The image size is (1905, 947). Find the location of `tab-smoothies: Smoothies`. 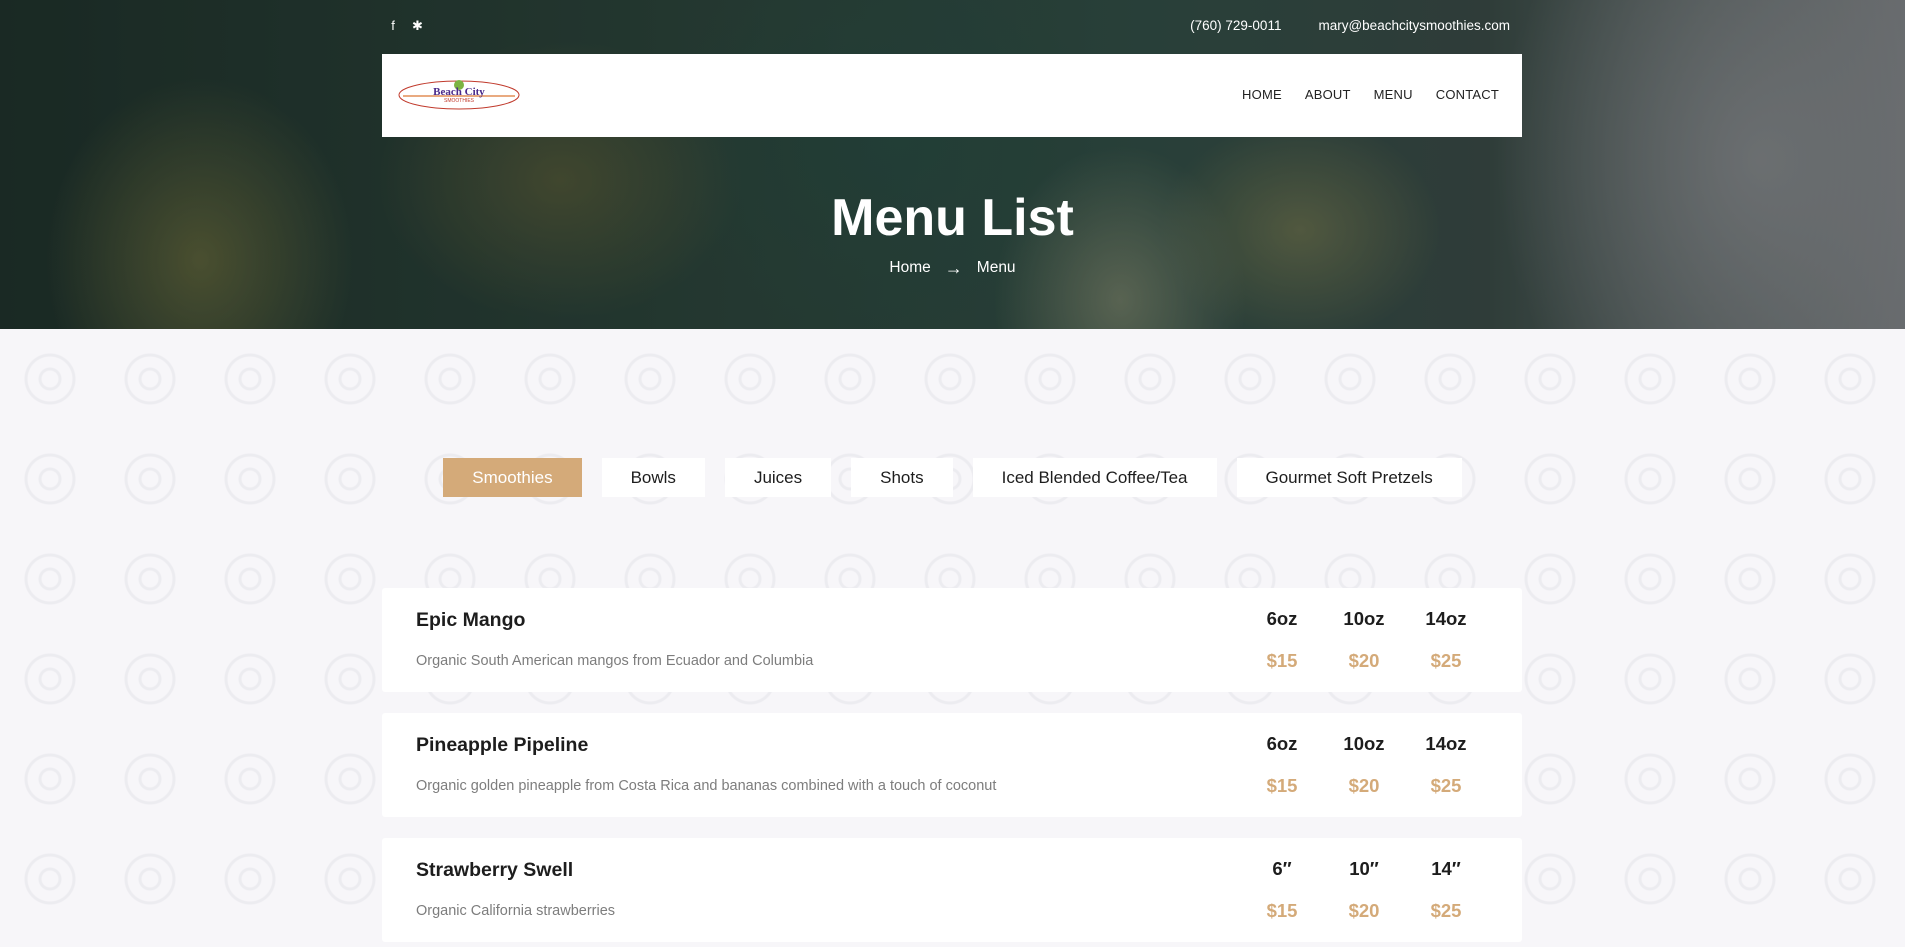

tab-smoothies: Smoothies is located at coordinates (512, 477).